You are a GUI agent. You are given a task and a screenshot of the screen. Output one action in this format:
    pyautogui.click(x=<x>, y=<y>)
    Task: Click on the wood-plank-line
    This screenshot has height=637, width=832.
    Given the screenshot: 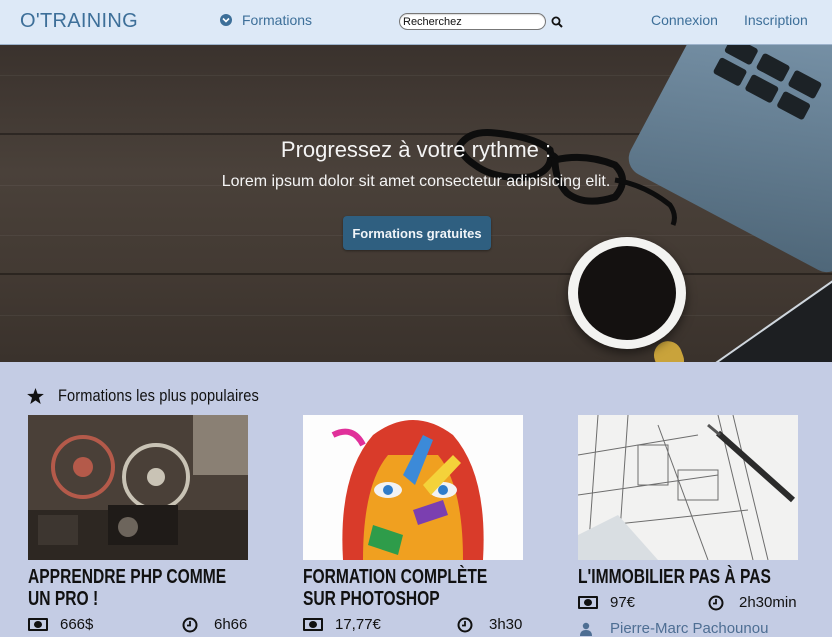 What is the action you would take?
    pyautogui.click(x=416, y=274)
    